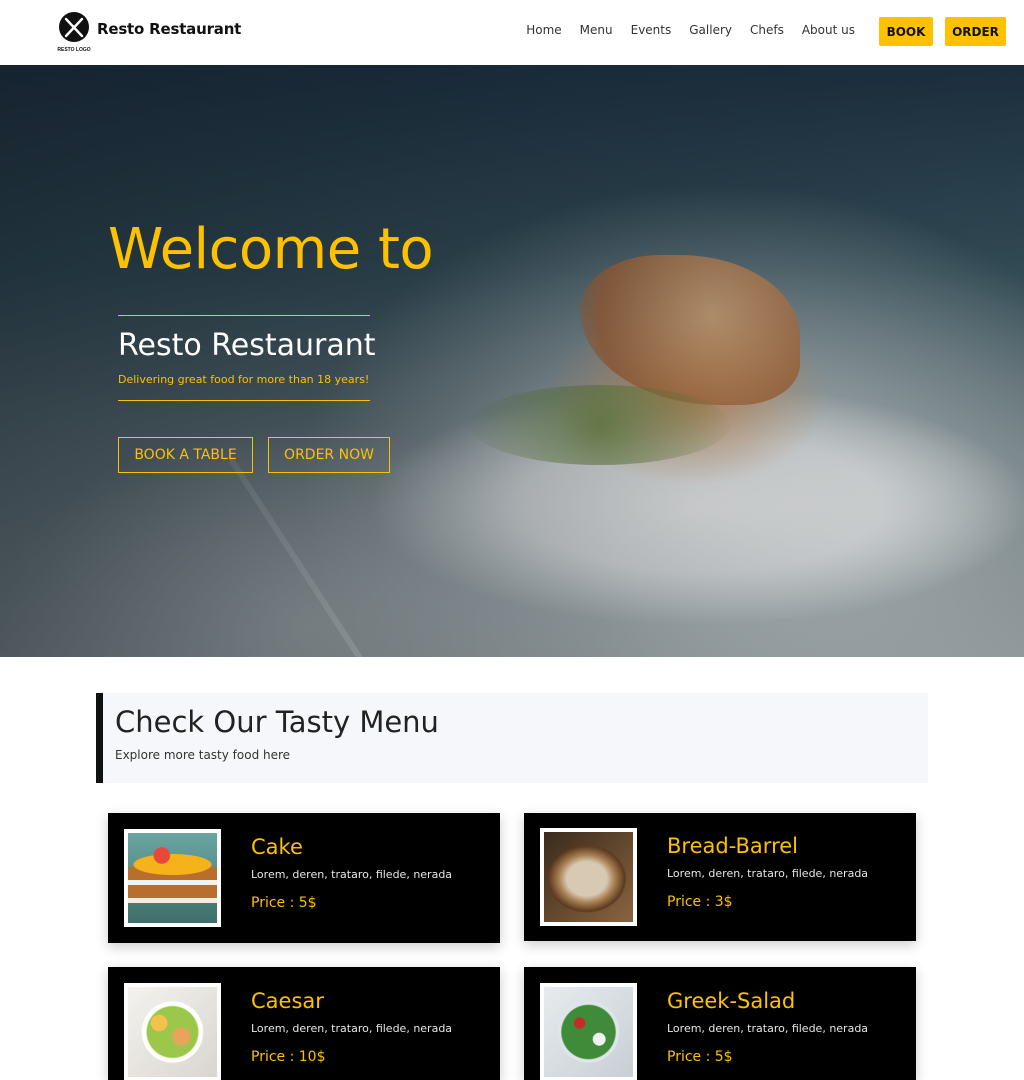 This screenshot has height=1080, width=1024. I want to click on menu-item-name: Cake, so click(277, 847).